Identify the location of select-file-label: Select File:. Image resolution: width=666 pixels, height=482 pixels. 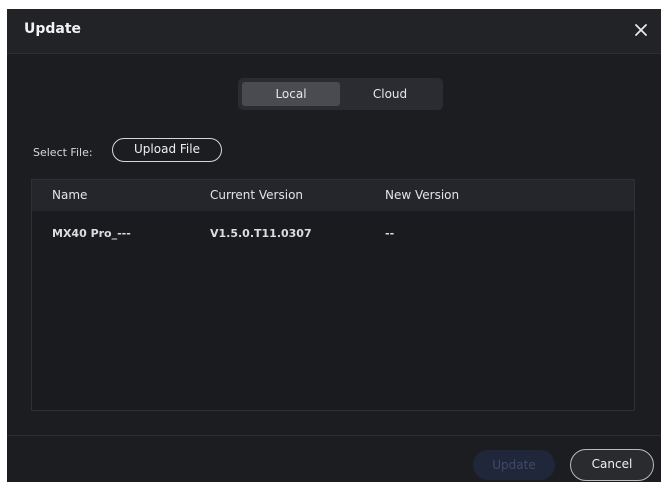
(63, 152).